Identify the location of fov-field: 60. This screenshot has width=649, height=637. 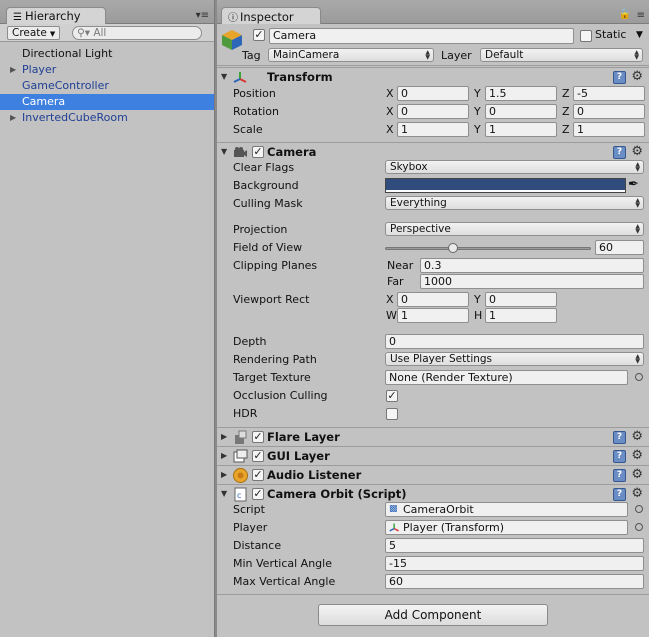
(619, 247).